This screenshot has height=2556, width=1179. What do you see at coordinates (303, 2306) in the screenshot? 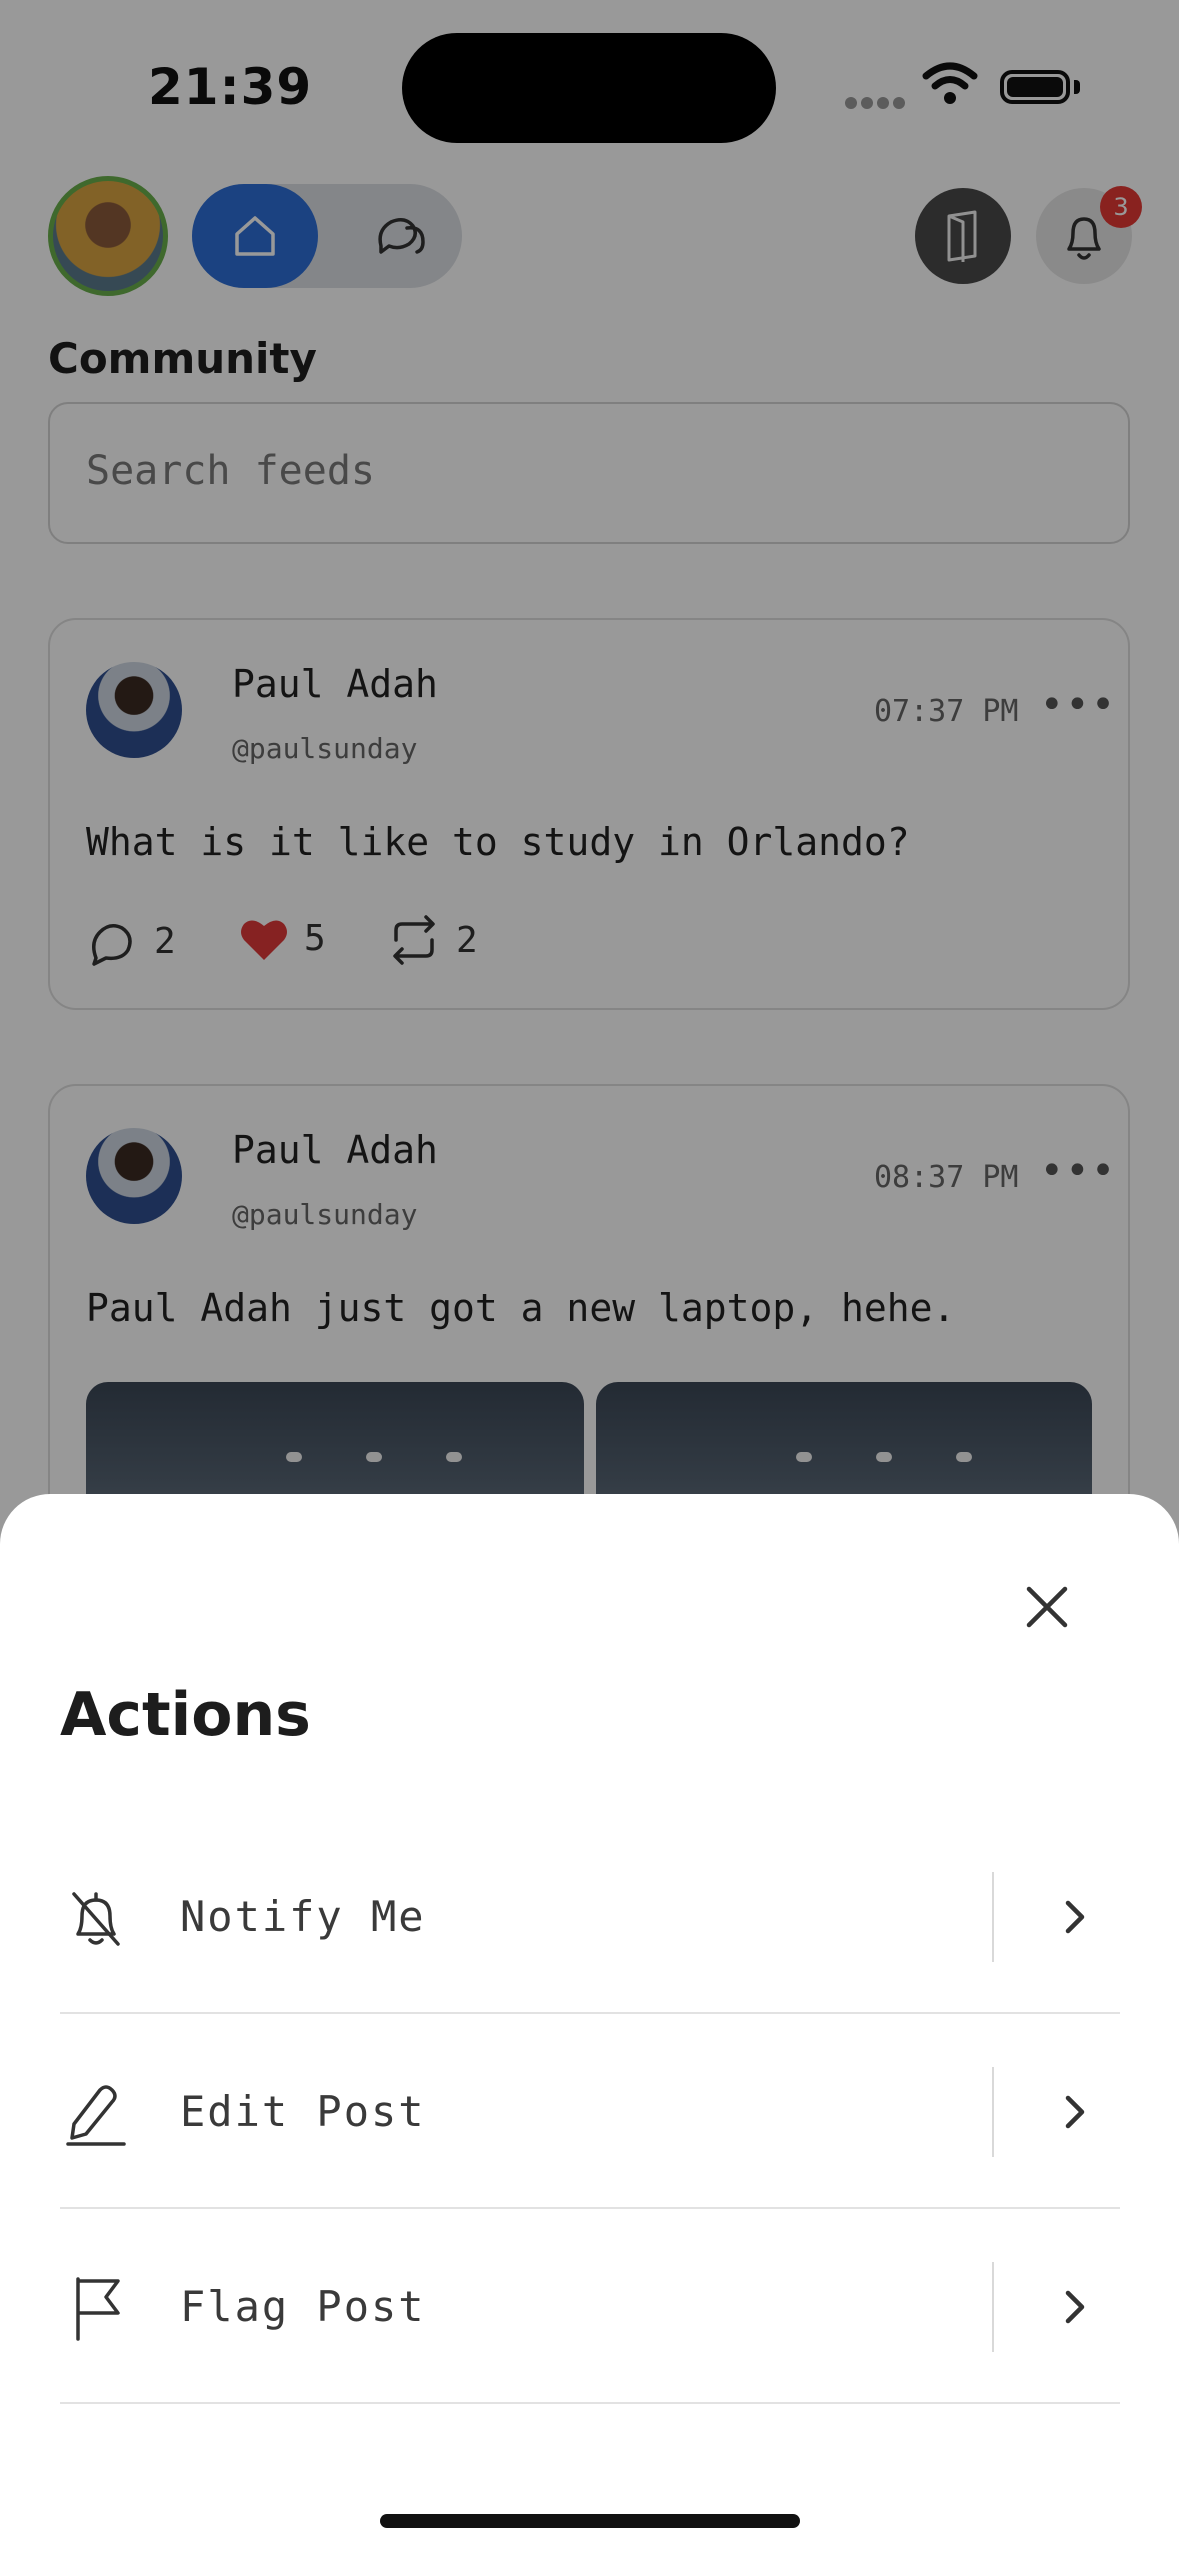
I see `action-label: Flag Post` at bounding box center [303, 2306].